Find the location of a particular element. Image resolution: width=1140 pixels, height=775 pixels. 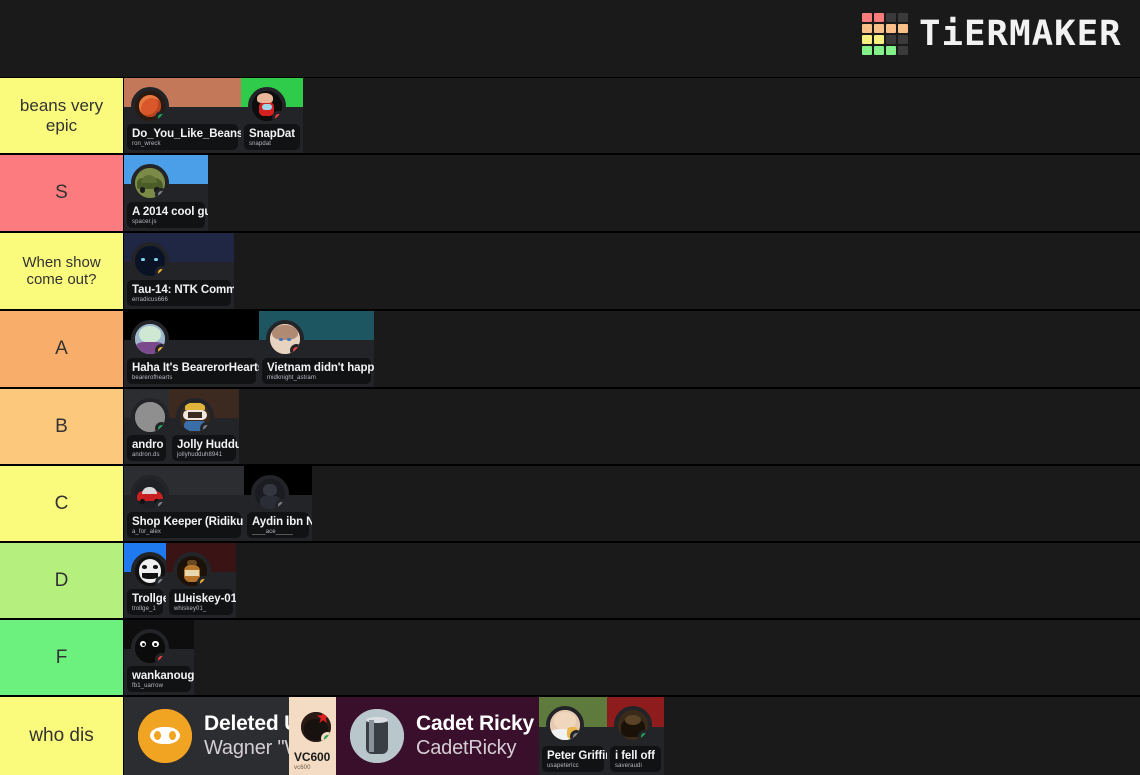

tier-item-card: Peter Griffin usapeterlcc is located at coordinates (573, 736).